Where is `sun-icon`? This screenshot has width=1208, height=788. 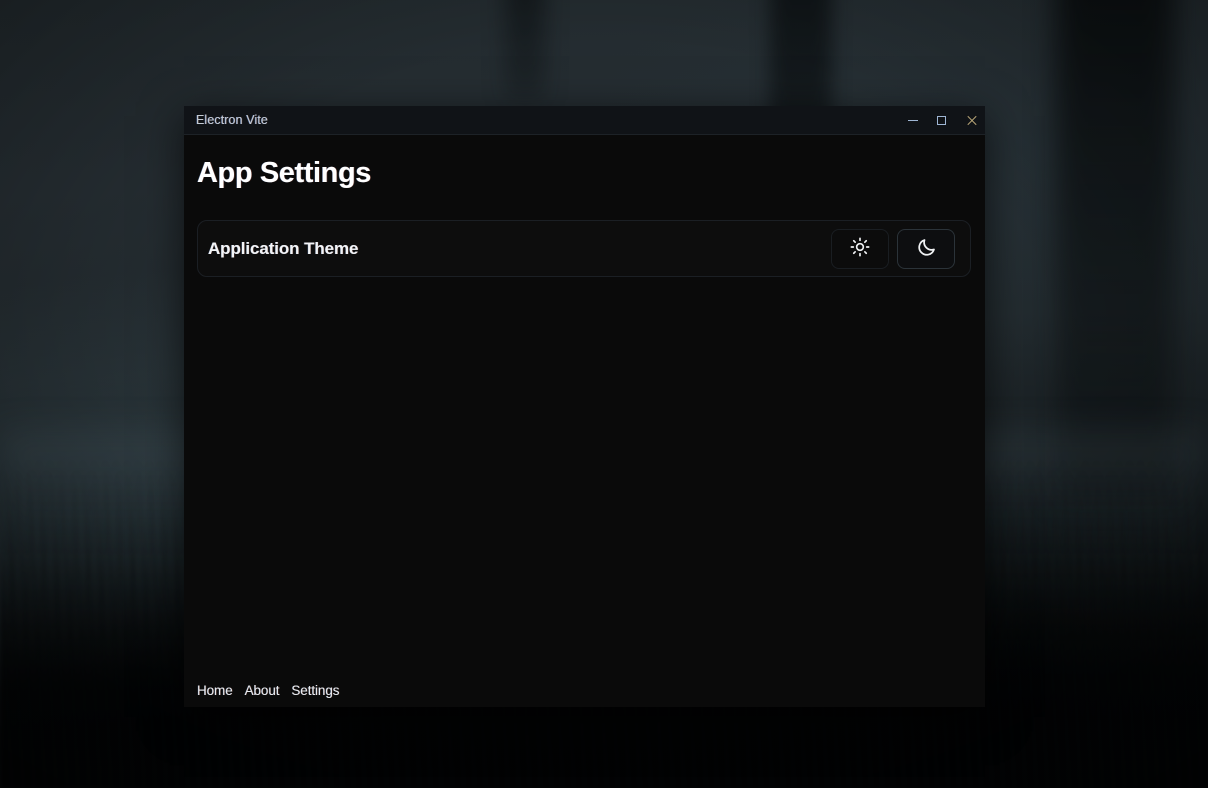 sun-icon is located at coordinates (860, 248).